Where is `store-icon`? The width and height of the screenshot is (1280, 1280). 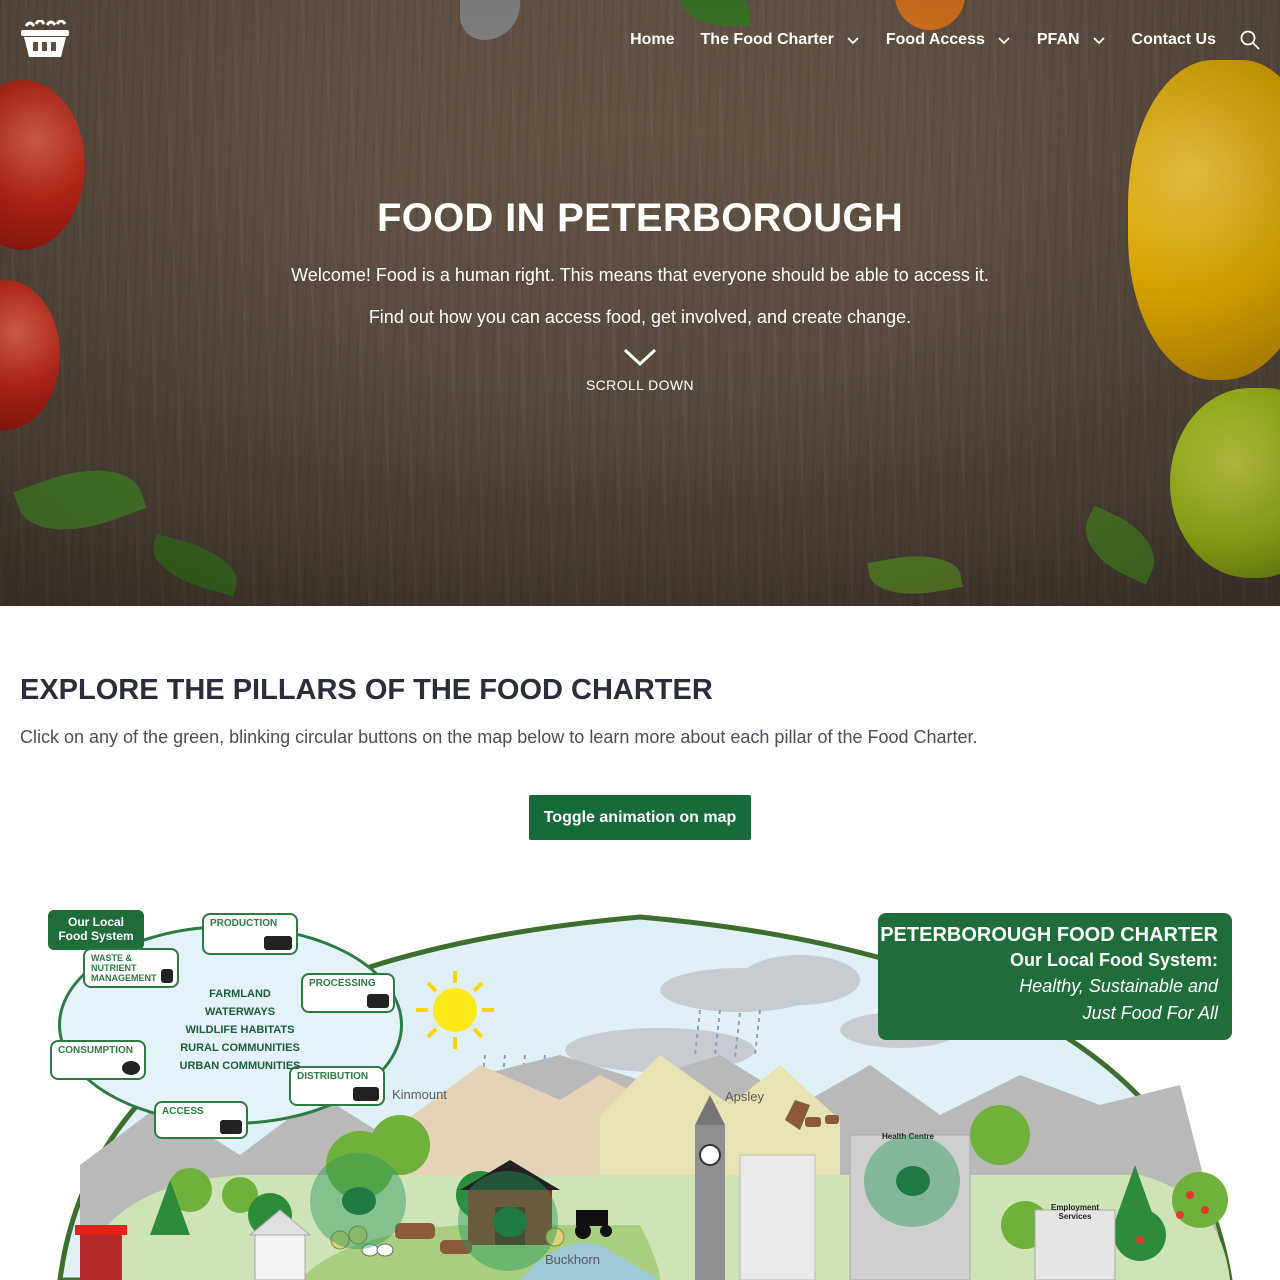
store-icon is located at coordinates (231, 1127).